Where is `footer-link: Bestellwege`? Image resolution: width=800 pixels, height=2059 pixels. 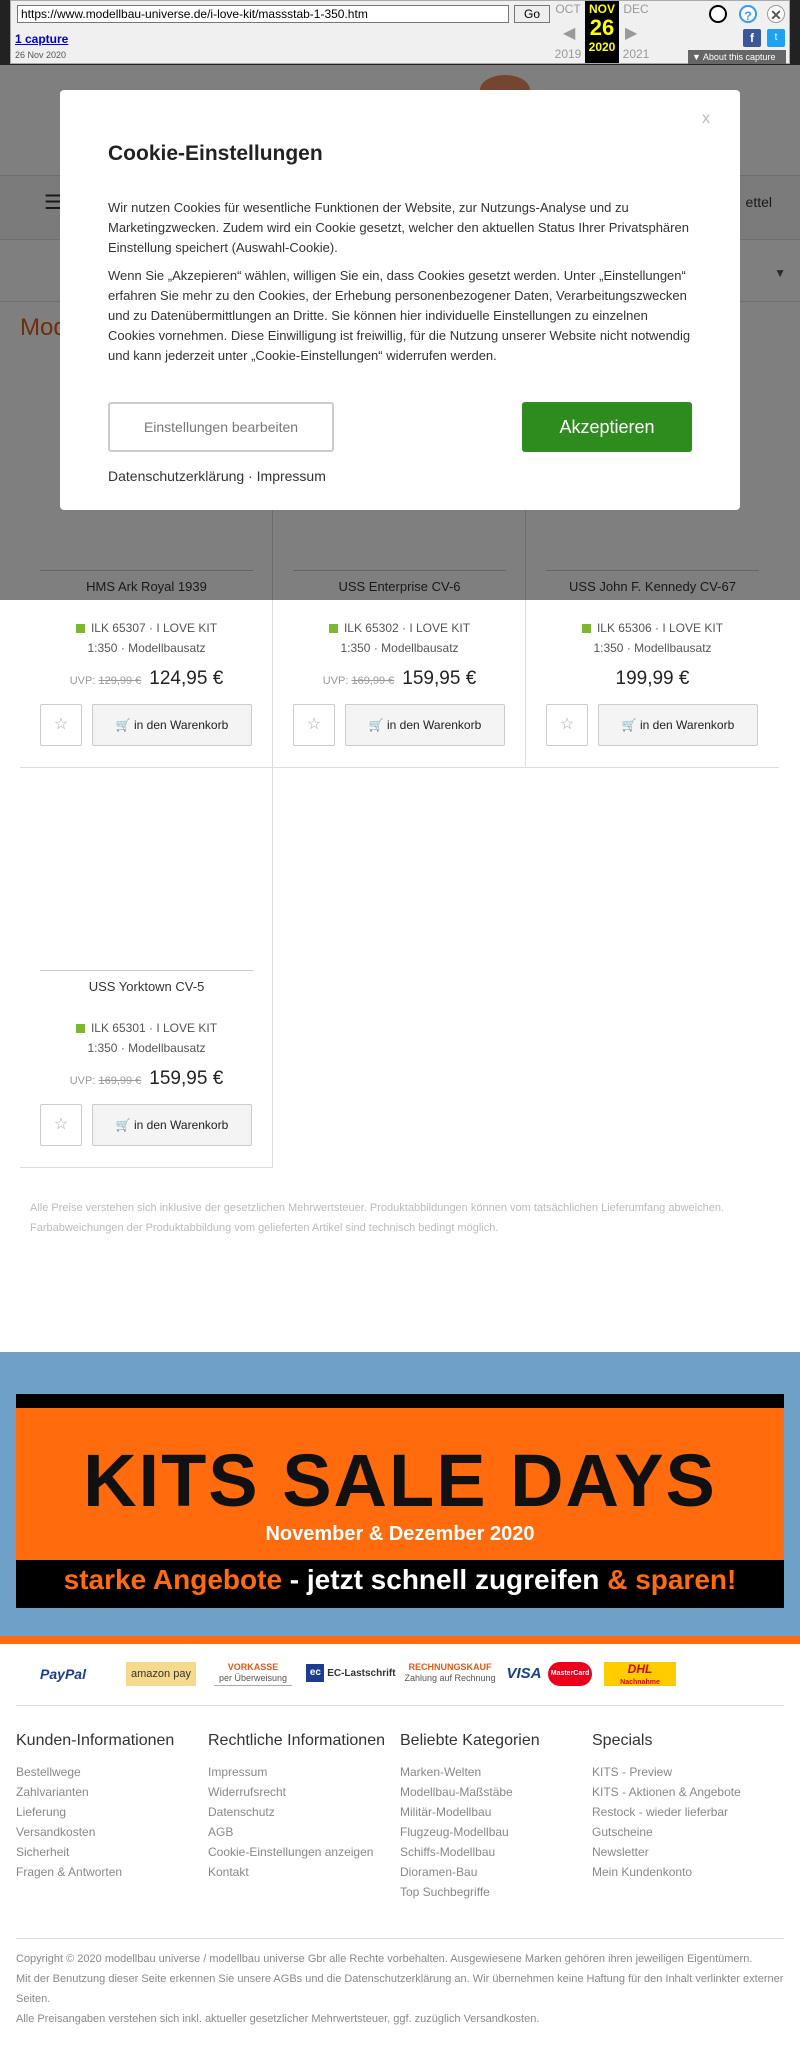
footer-link: Bestellwege is located at coordinates (112, 1772).